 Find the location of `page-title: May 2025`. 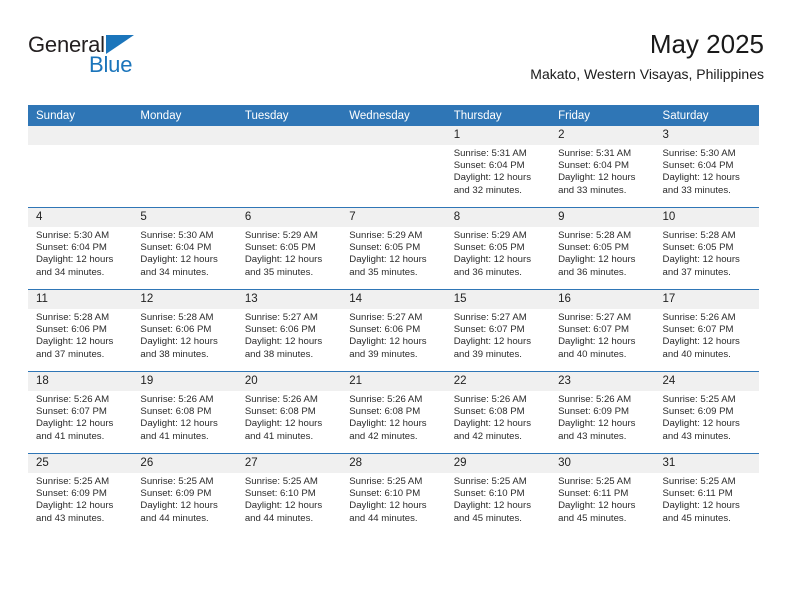

page-title: May 2025 is located at coordinates (706, 44).